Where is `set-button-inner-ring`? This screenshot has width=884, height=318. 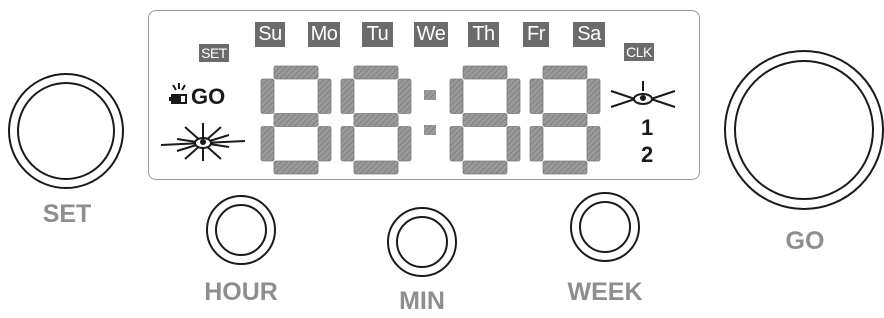
set-button-inner-ring is located at coordinates (66, 131).